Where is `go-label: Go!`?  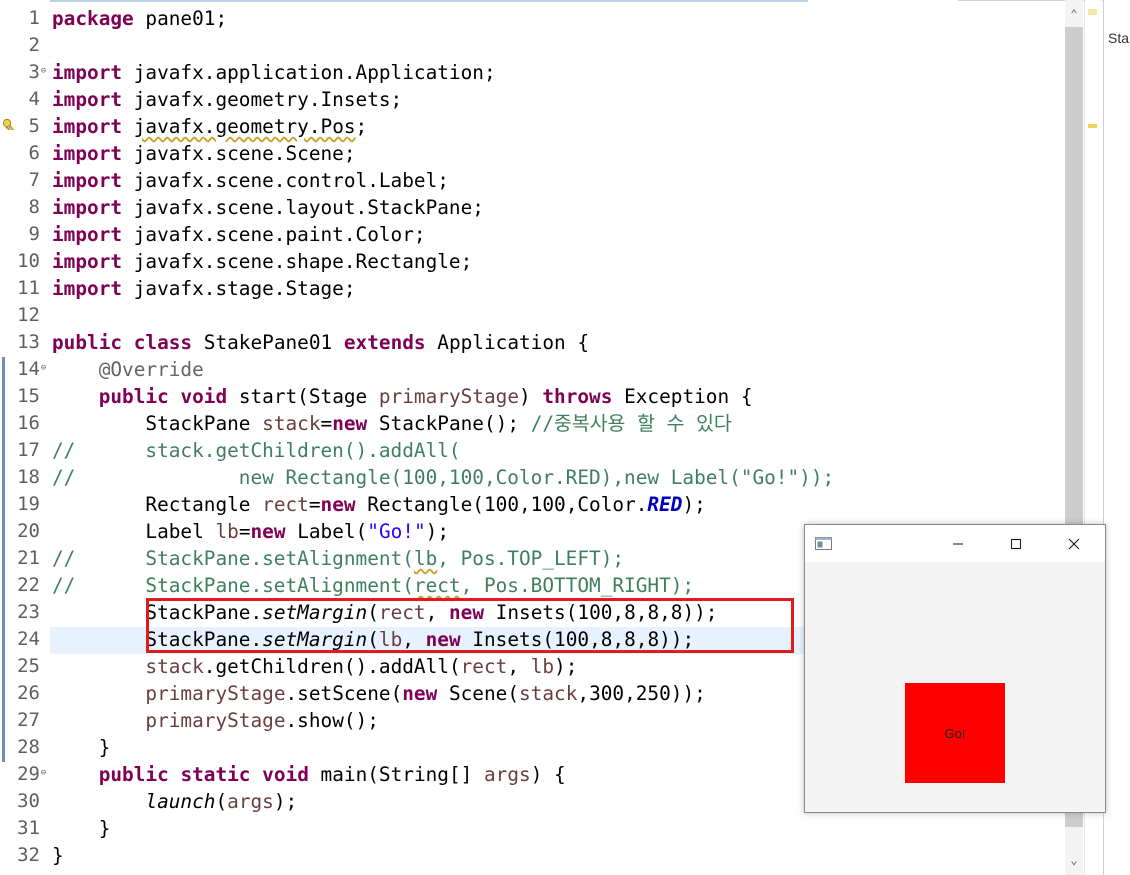 go-label: Go! is located at coordinates (955, 733).